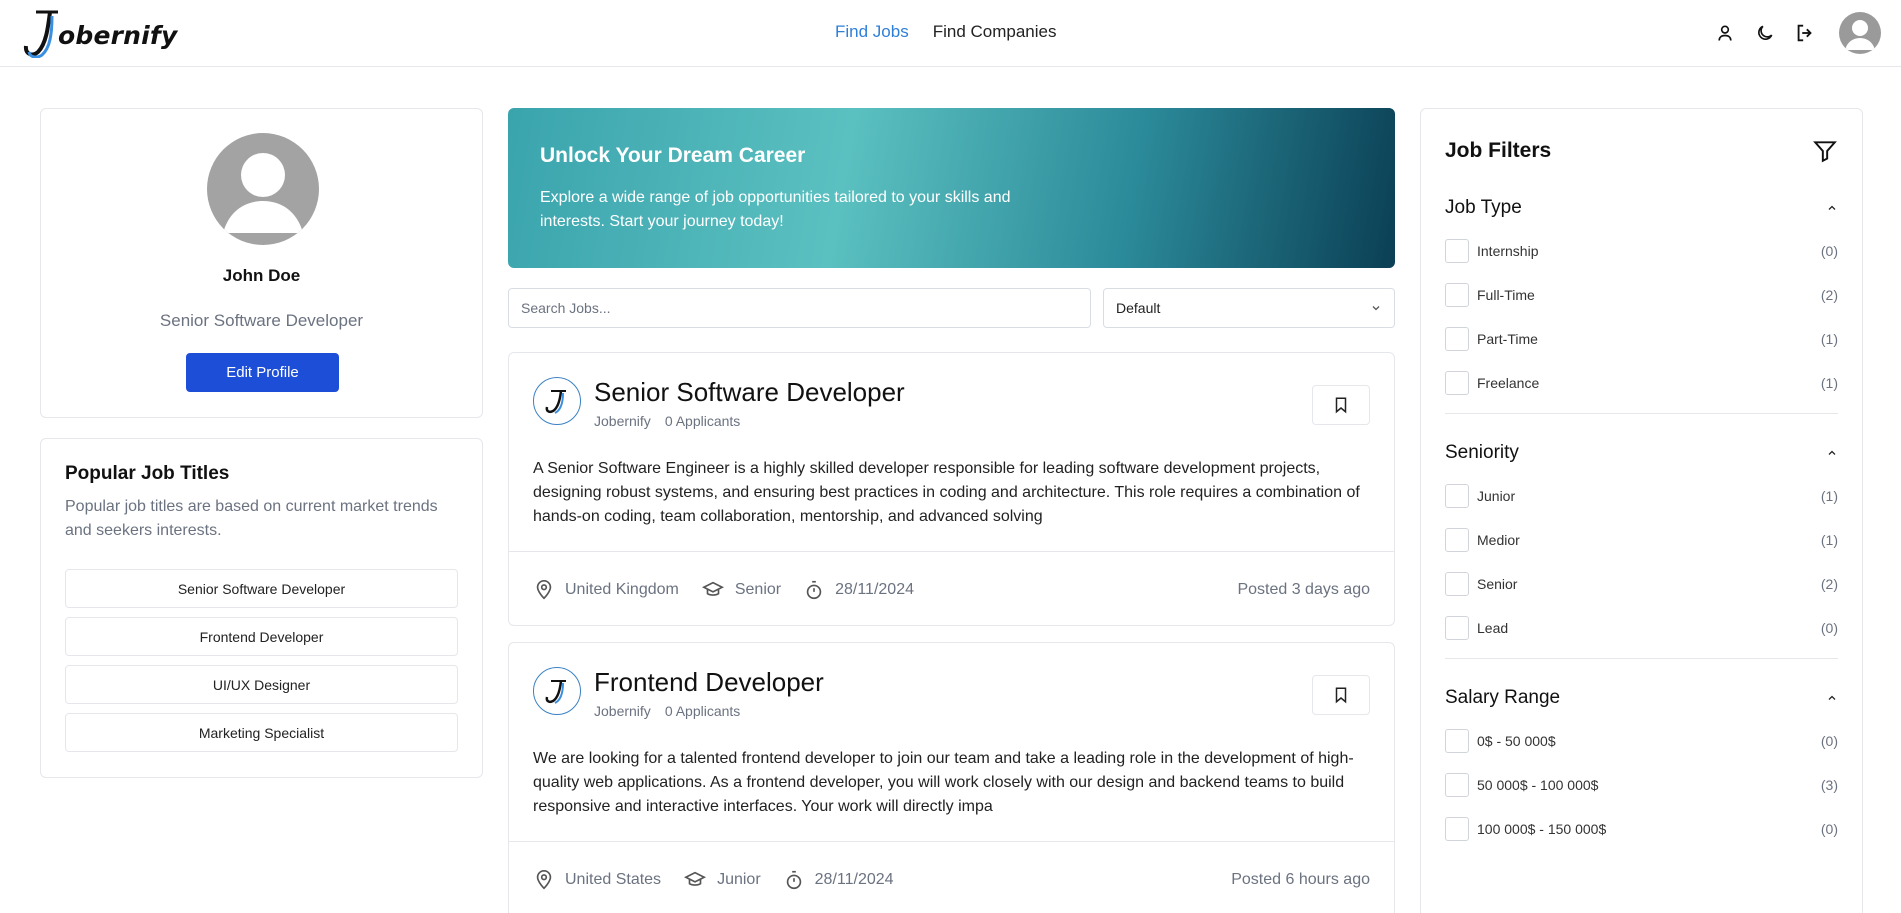 Image resolution: width=1901 pixels, height=913 pixels. What do you see at coordinates (1300, 879) in the screenshot?
I see `job-posted: Posted 6 hours ago` at bounding box center [1300, 879].